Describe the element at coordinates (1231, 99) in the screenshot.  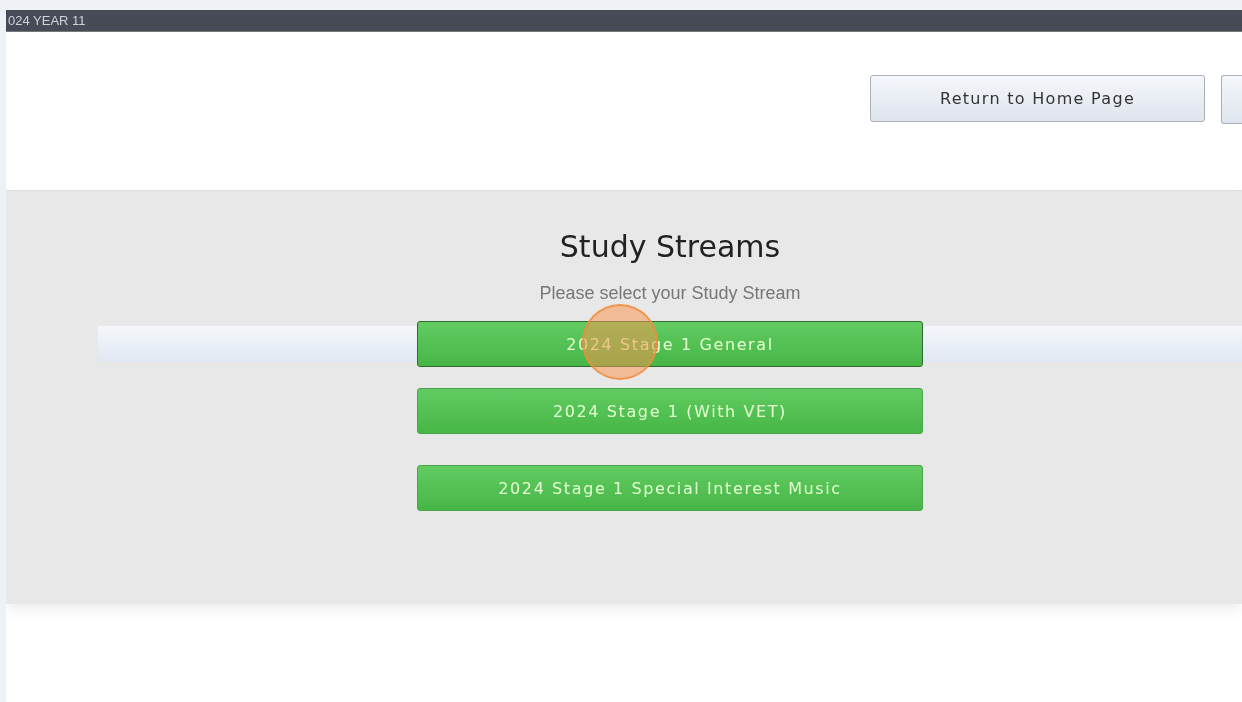
I see `cut-off-button` at that location.